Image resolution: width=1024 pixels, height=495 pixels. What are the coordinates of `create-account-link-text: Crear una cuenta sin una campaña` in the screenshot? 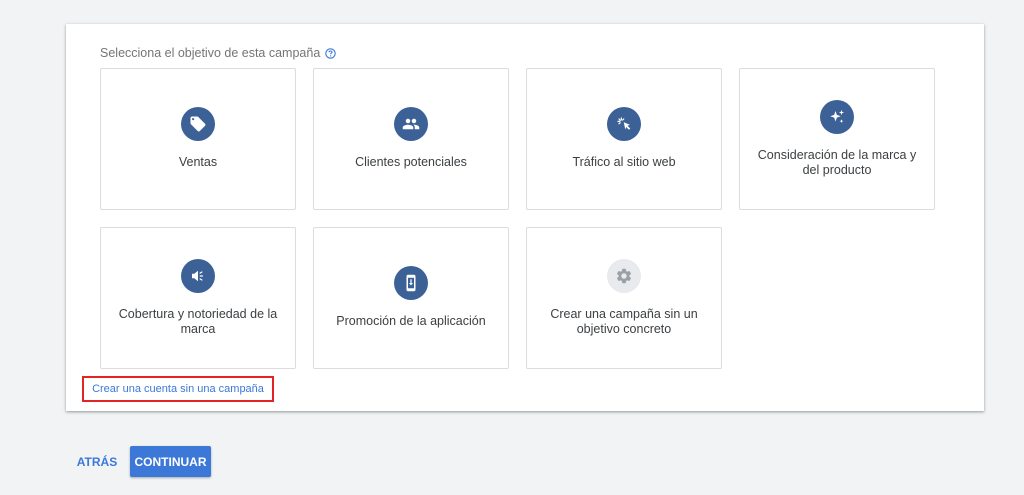 It's located at (178, 389).